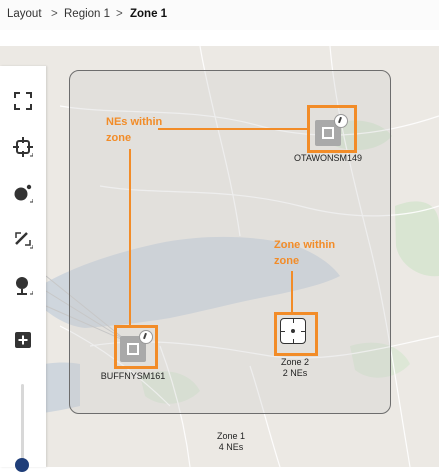  What do you see at coordinates (87, 14) in the screenshot?
I see `breadcrumb-region-1: Region 1` at bounding box center [87, 14].